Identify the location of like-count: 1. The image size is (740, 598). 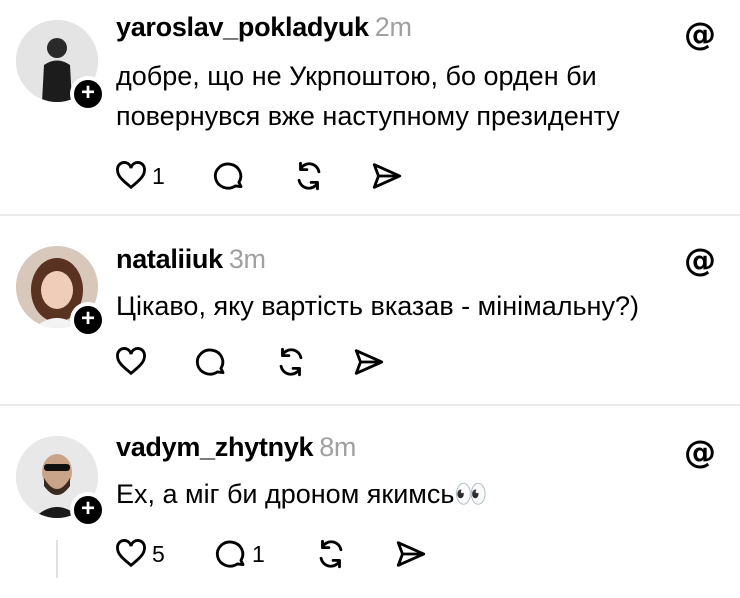
(158, 175).